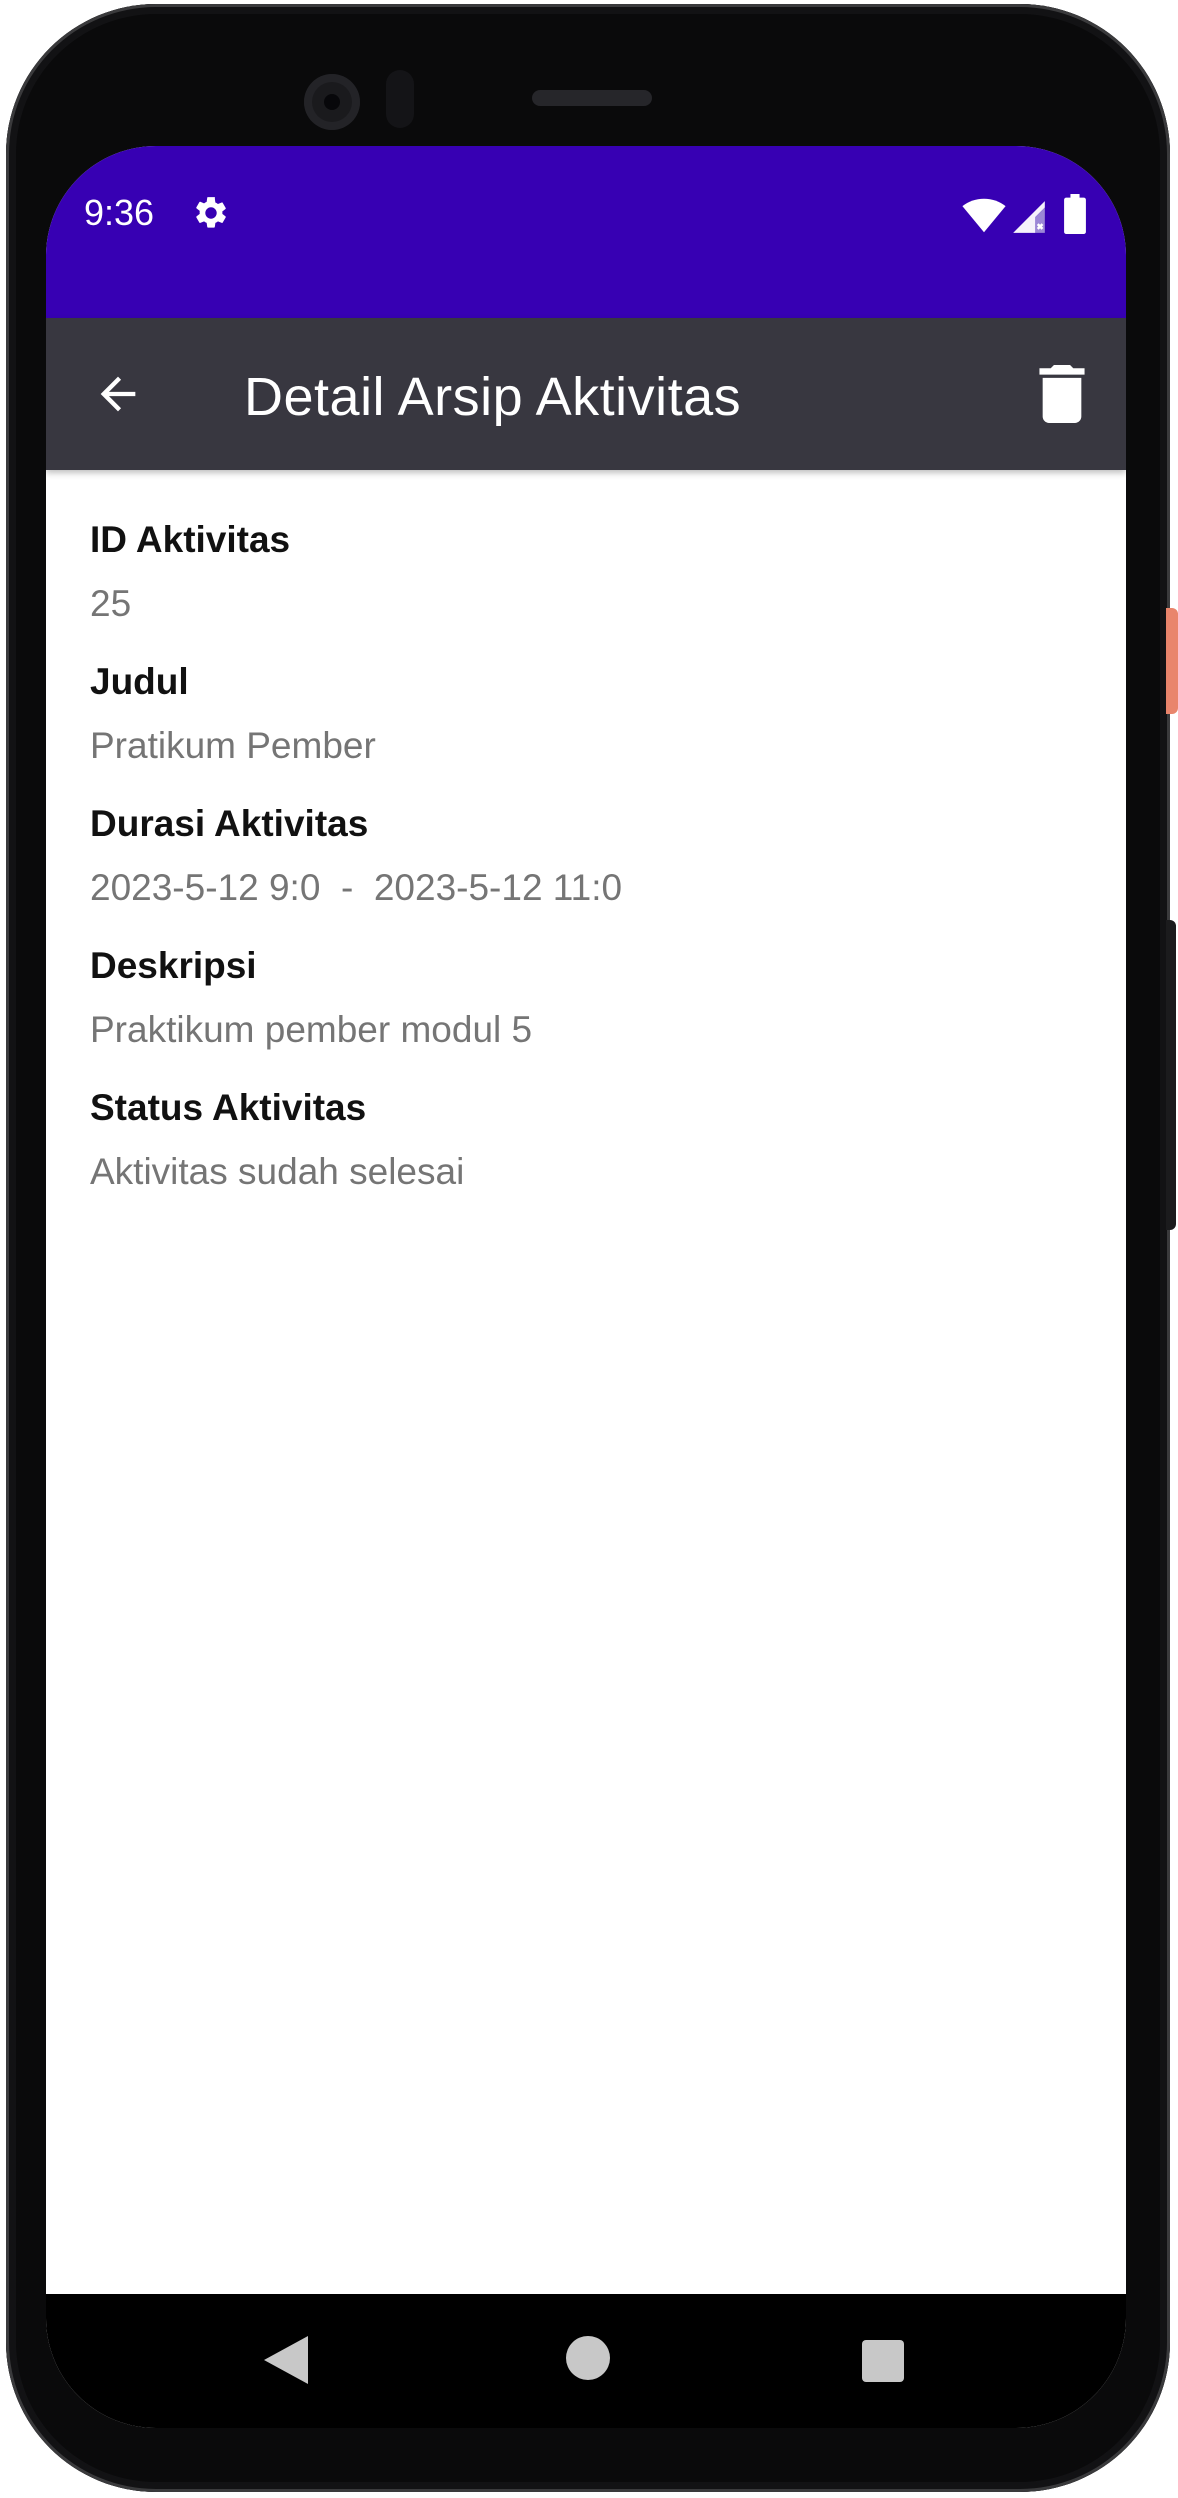 The width and height of the screenshot is (1178, 2498). Describe the element at coordinates (286, 2360) in the screenshot. I see `nav-back-icon` at that location.